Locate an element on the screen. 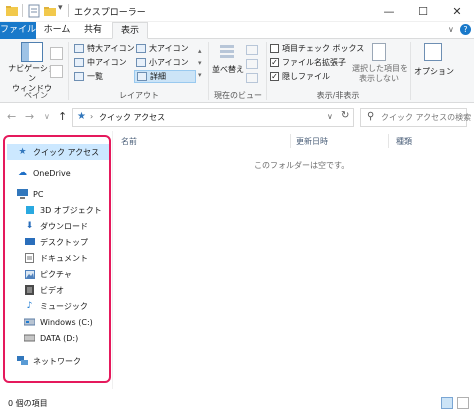 This screenshot has height=411, width=474. tab-share: 共有 is located at coordinates (93, 30).